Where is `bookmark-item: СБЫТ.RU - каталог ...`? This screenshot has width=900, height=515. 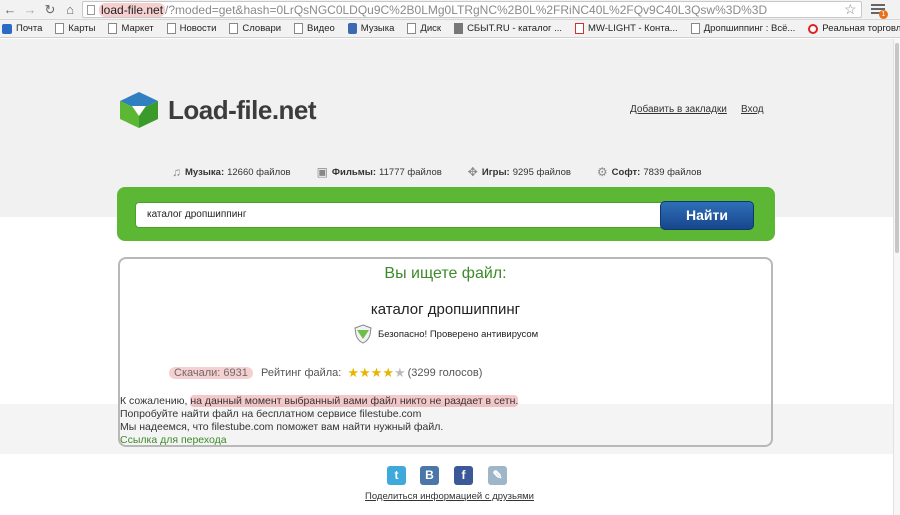 bookmark-item: СБЫТ.RU - каталог ... is located at coordinates (508, 28).